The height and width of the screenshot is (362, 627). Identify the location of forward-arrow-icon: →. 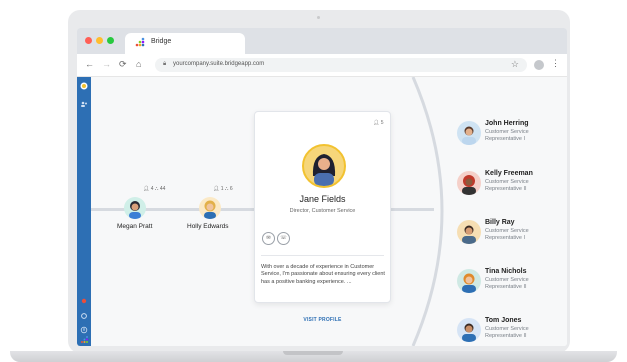
(106, 64).